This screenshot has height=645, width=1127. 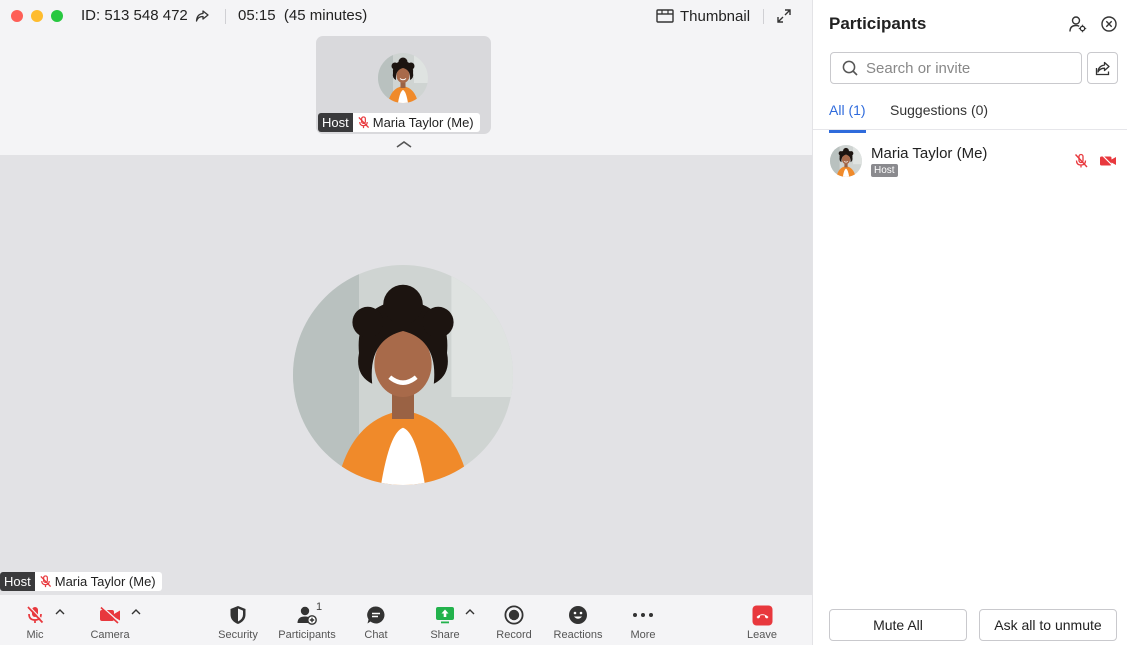 I want to click on camera-label: Camera, so click(x=110, y=635).